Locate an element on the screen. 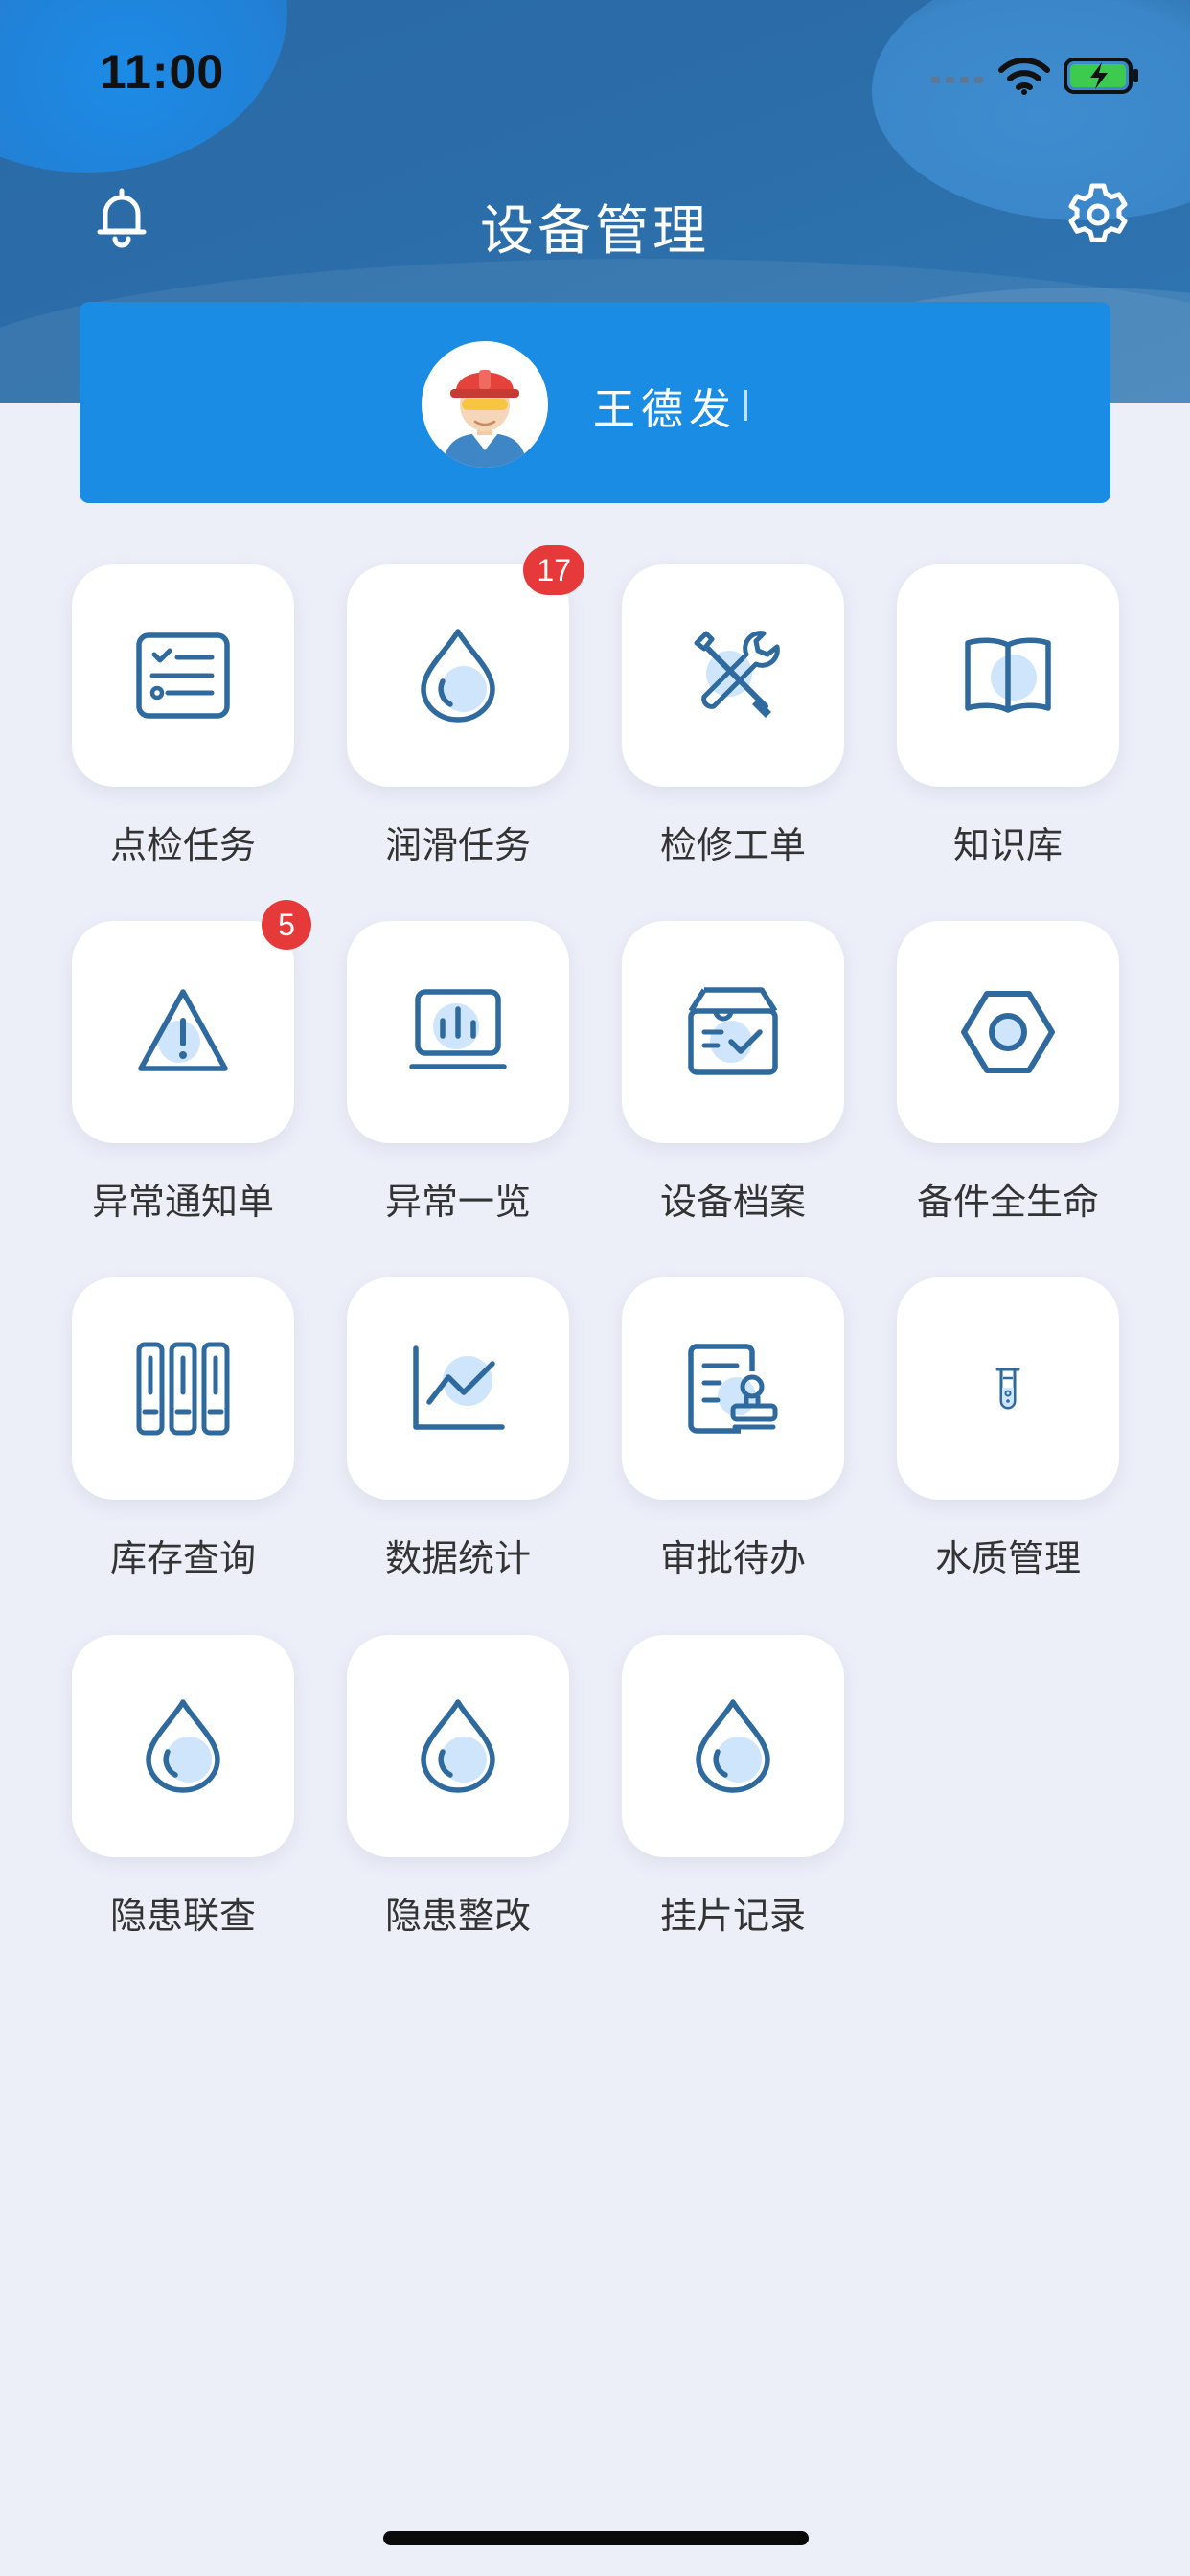  menu-item-coupon-record: 挂片记录 is located at coordinates (733, 1787).